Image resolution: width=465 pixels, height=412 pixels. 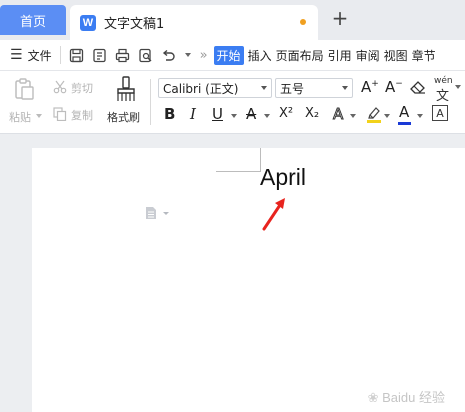 I want to click on phonetic-guide-icon: 文, so click(x=442, y=94).